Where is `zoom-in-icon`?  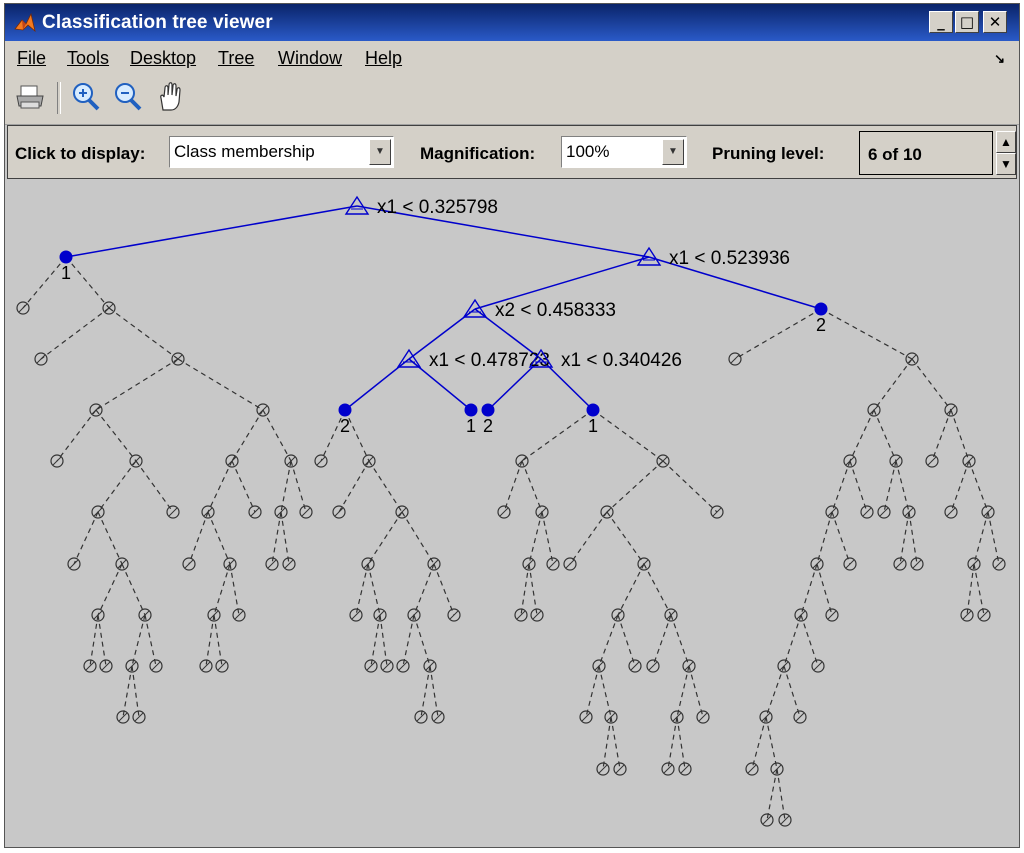
zoom-in-icon is located at coordinates (86, 97).